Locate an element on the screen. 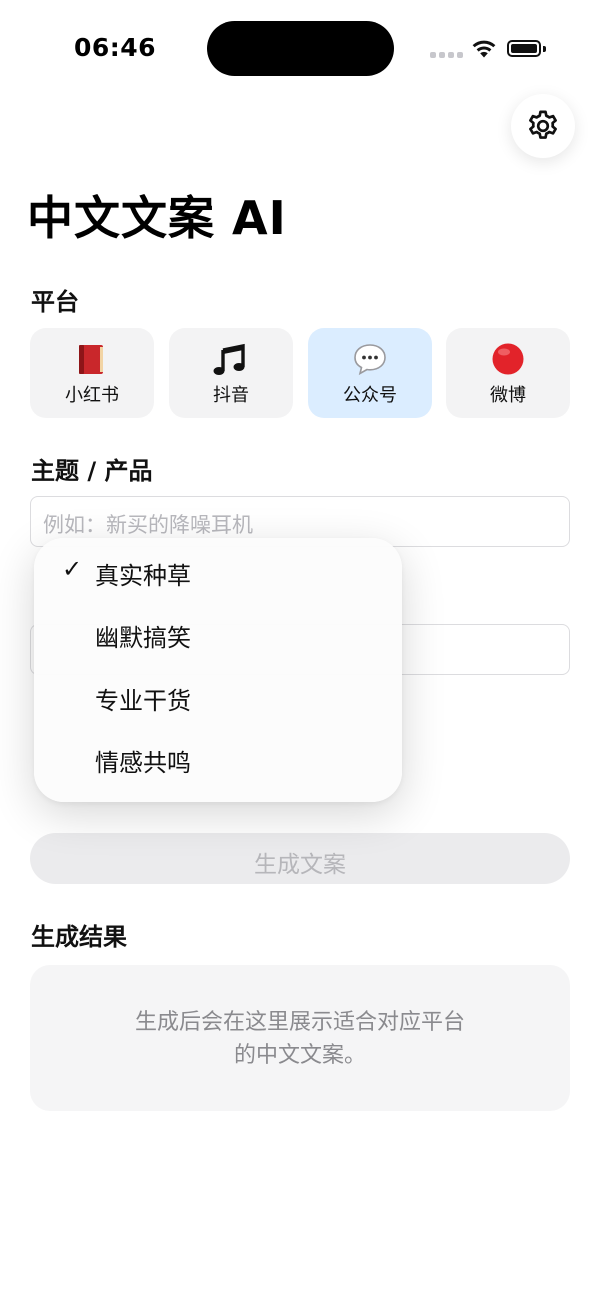 The image size is (600, 1300). platform-label: 小红书 is located at coordinates (92, 395).